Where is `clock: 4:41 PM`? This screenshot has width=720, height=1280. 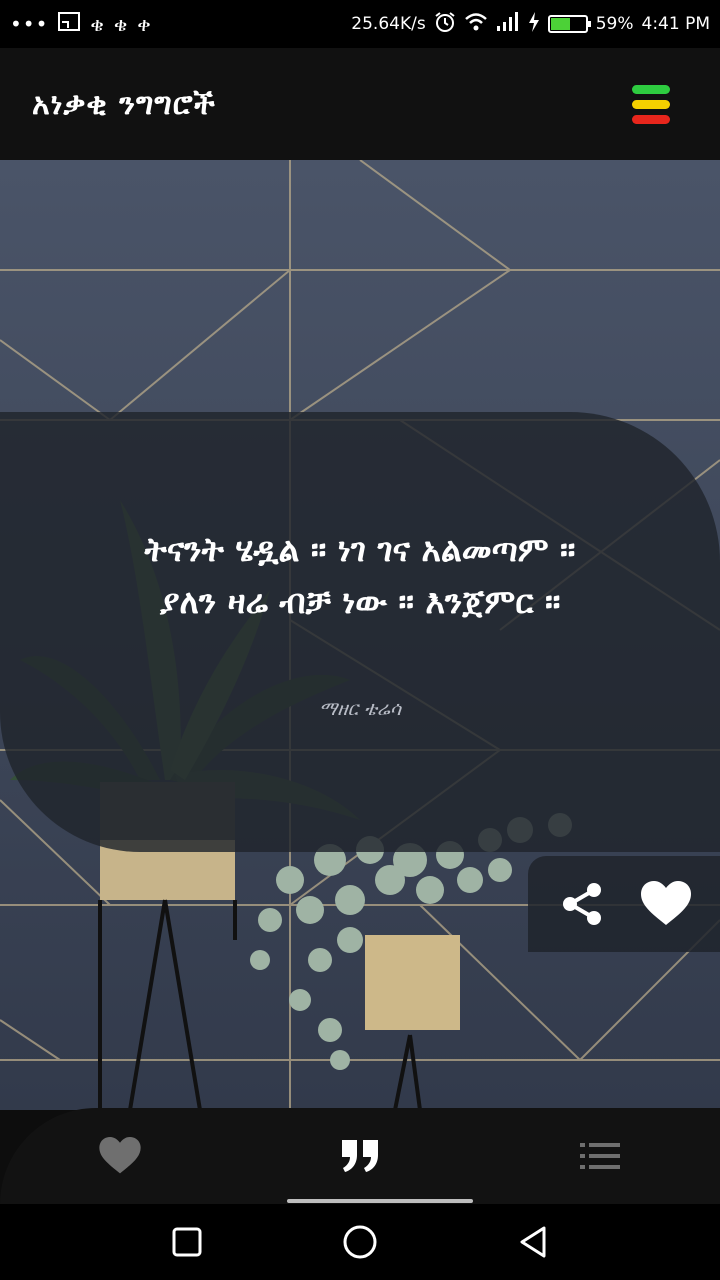
clock: 4:41 PM is located at coordinates (676, 24).